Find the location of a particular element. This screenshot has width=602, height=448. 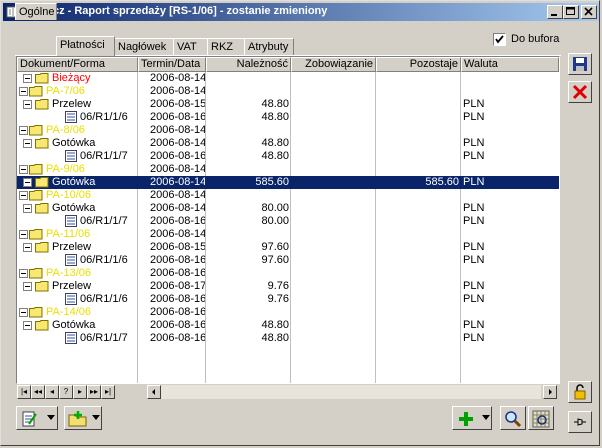

col-header-document: Dokument/Forma is located at coordinates (77, 64).